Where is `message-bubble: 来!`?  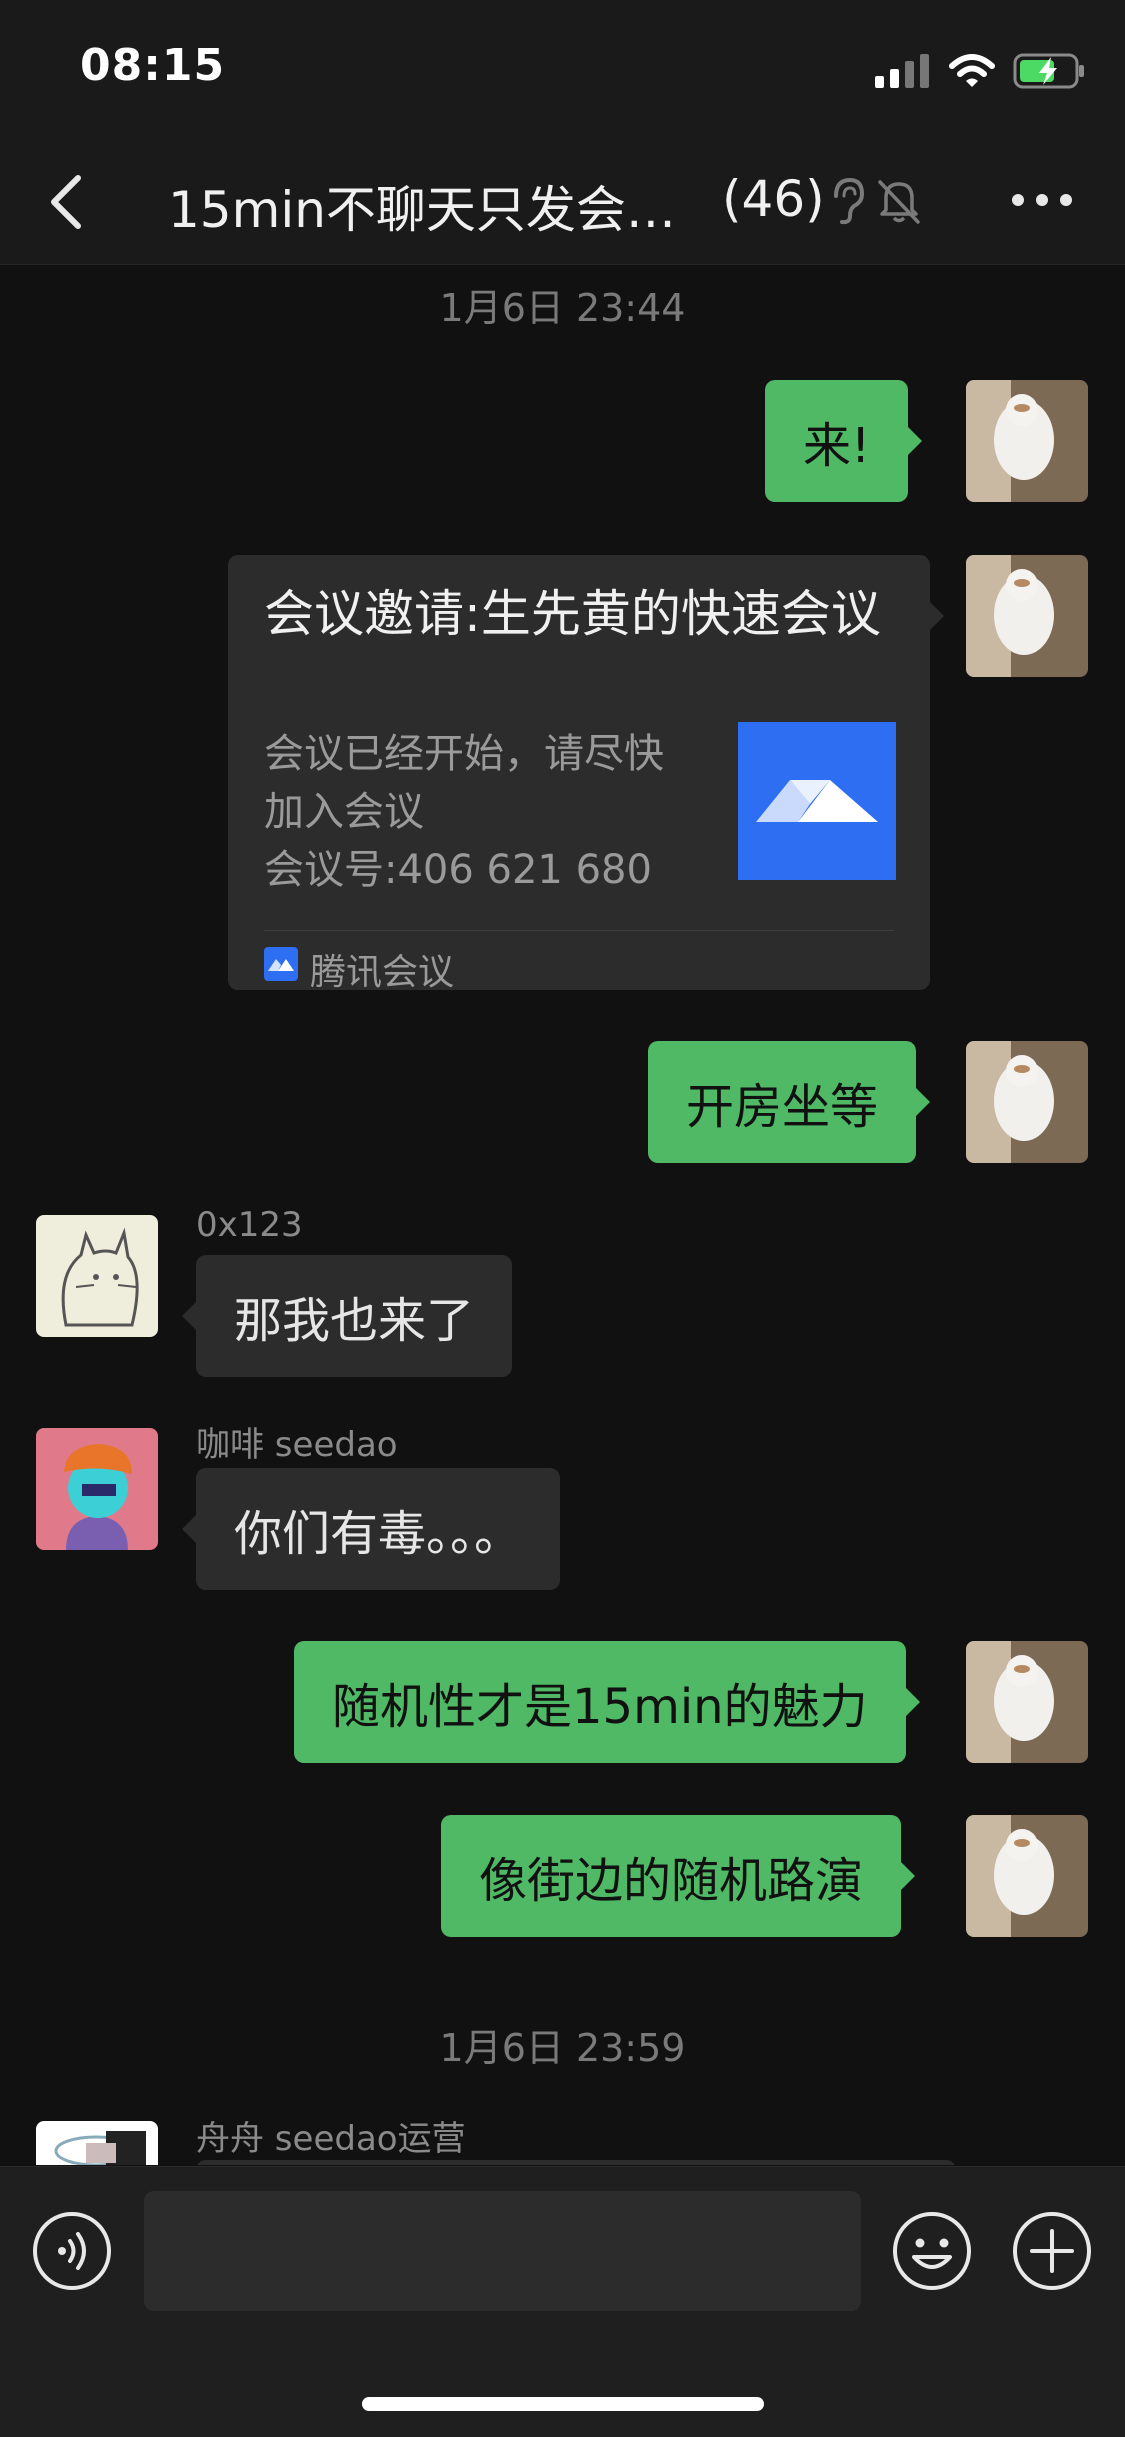
message-bubble: 来! is located at coordinates (844, 441).